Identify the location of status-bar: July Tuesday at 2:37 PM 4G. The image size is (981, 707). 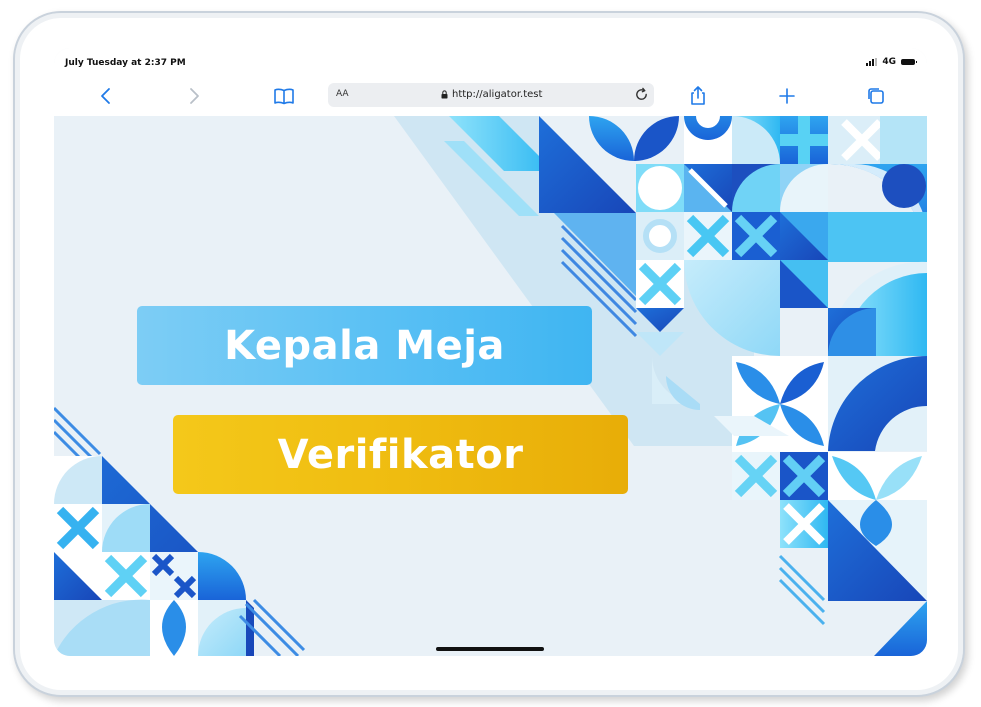
(490, 62).